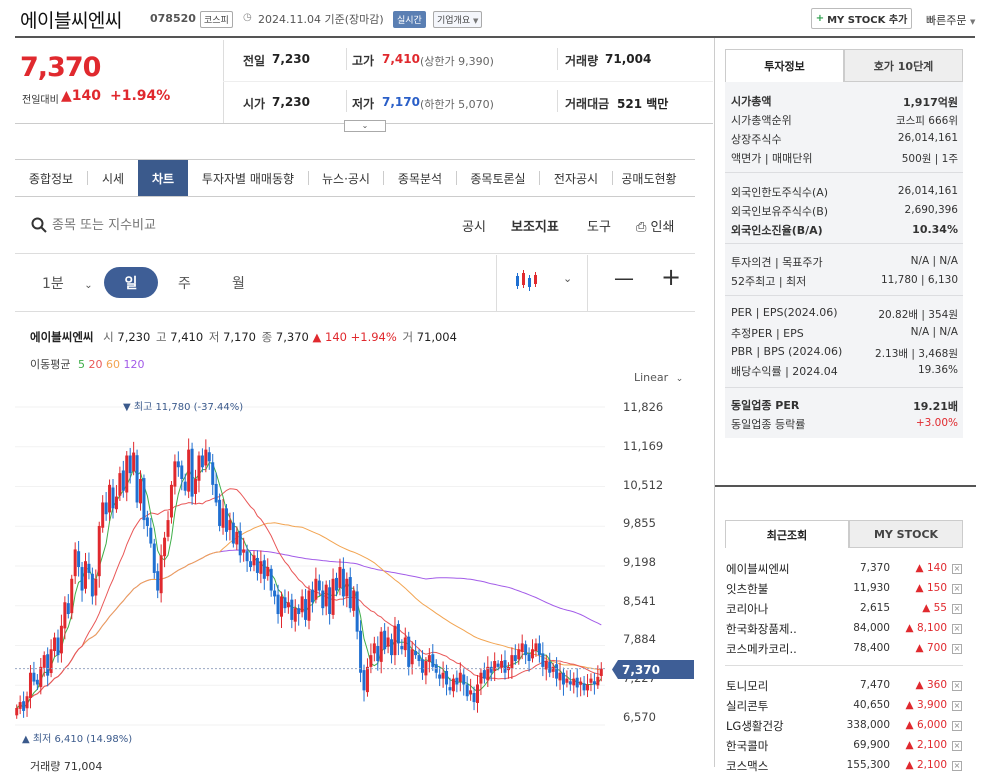 Image resolution: width=1001 pixels, height=774 pixels. Describe the element at coordinates (926, 705) in the screenshot. I see `recent-stock-change: ▲ 3,900` at that location.